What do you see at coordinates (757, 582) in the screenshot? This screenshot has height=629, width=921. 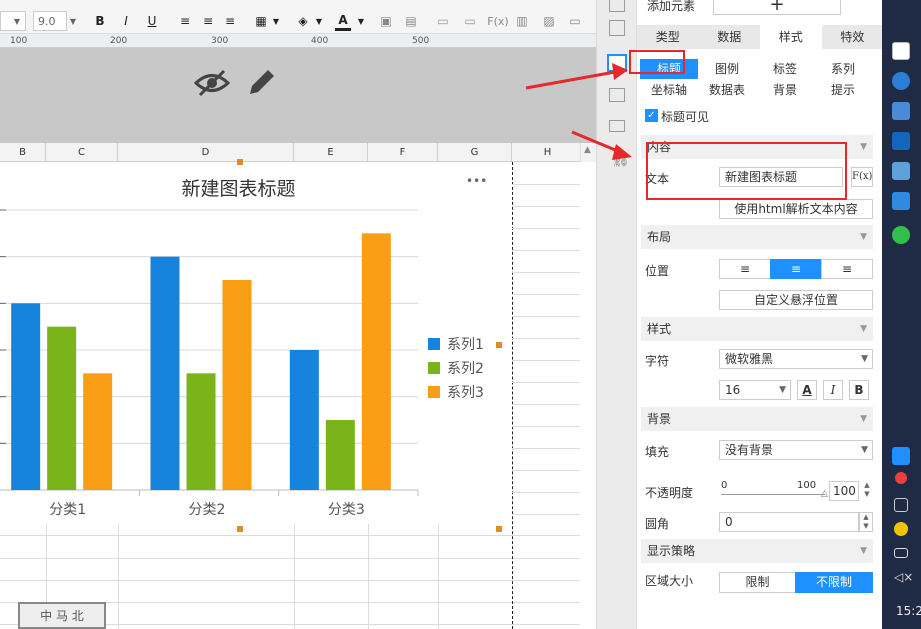 I see `area-limit-button: 限制` at bounding box center [757, 582].